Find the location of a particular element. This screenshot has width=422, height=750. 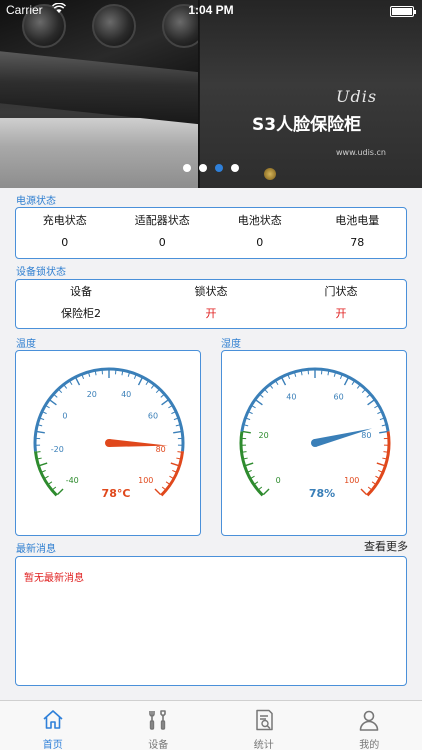

report-icon is located at coordinates (264, 720).